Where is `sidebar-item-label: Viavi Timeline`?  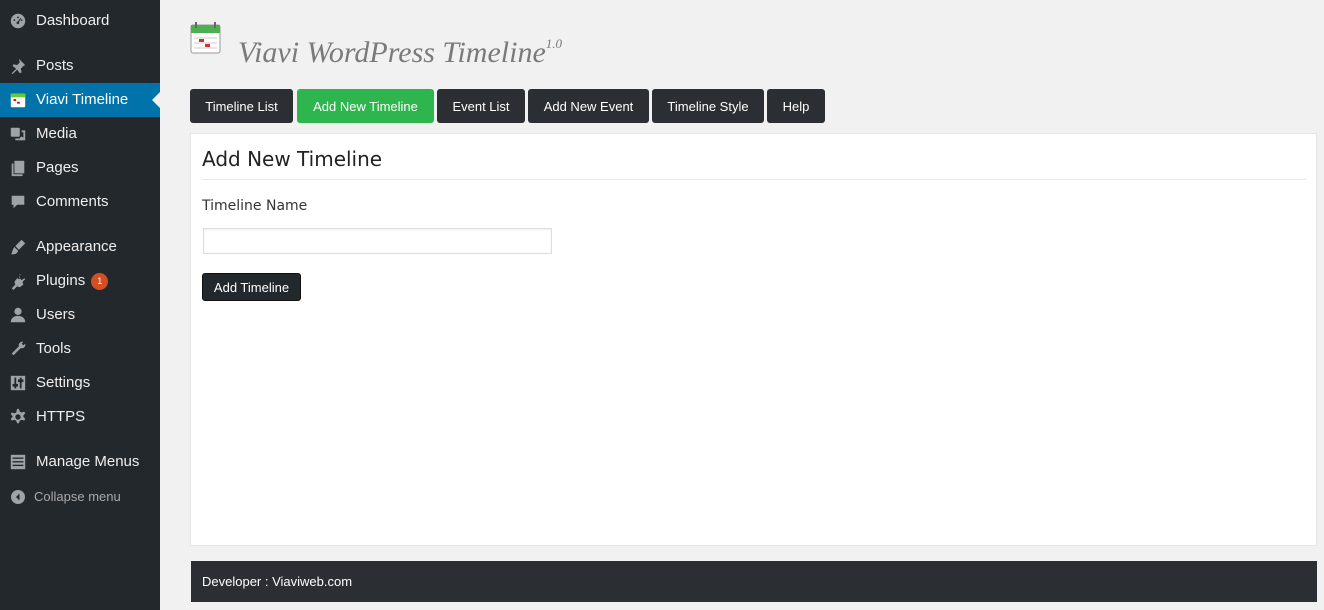 sidebar-item-label: Viavi Timeline is located at coordinates (82, 99).